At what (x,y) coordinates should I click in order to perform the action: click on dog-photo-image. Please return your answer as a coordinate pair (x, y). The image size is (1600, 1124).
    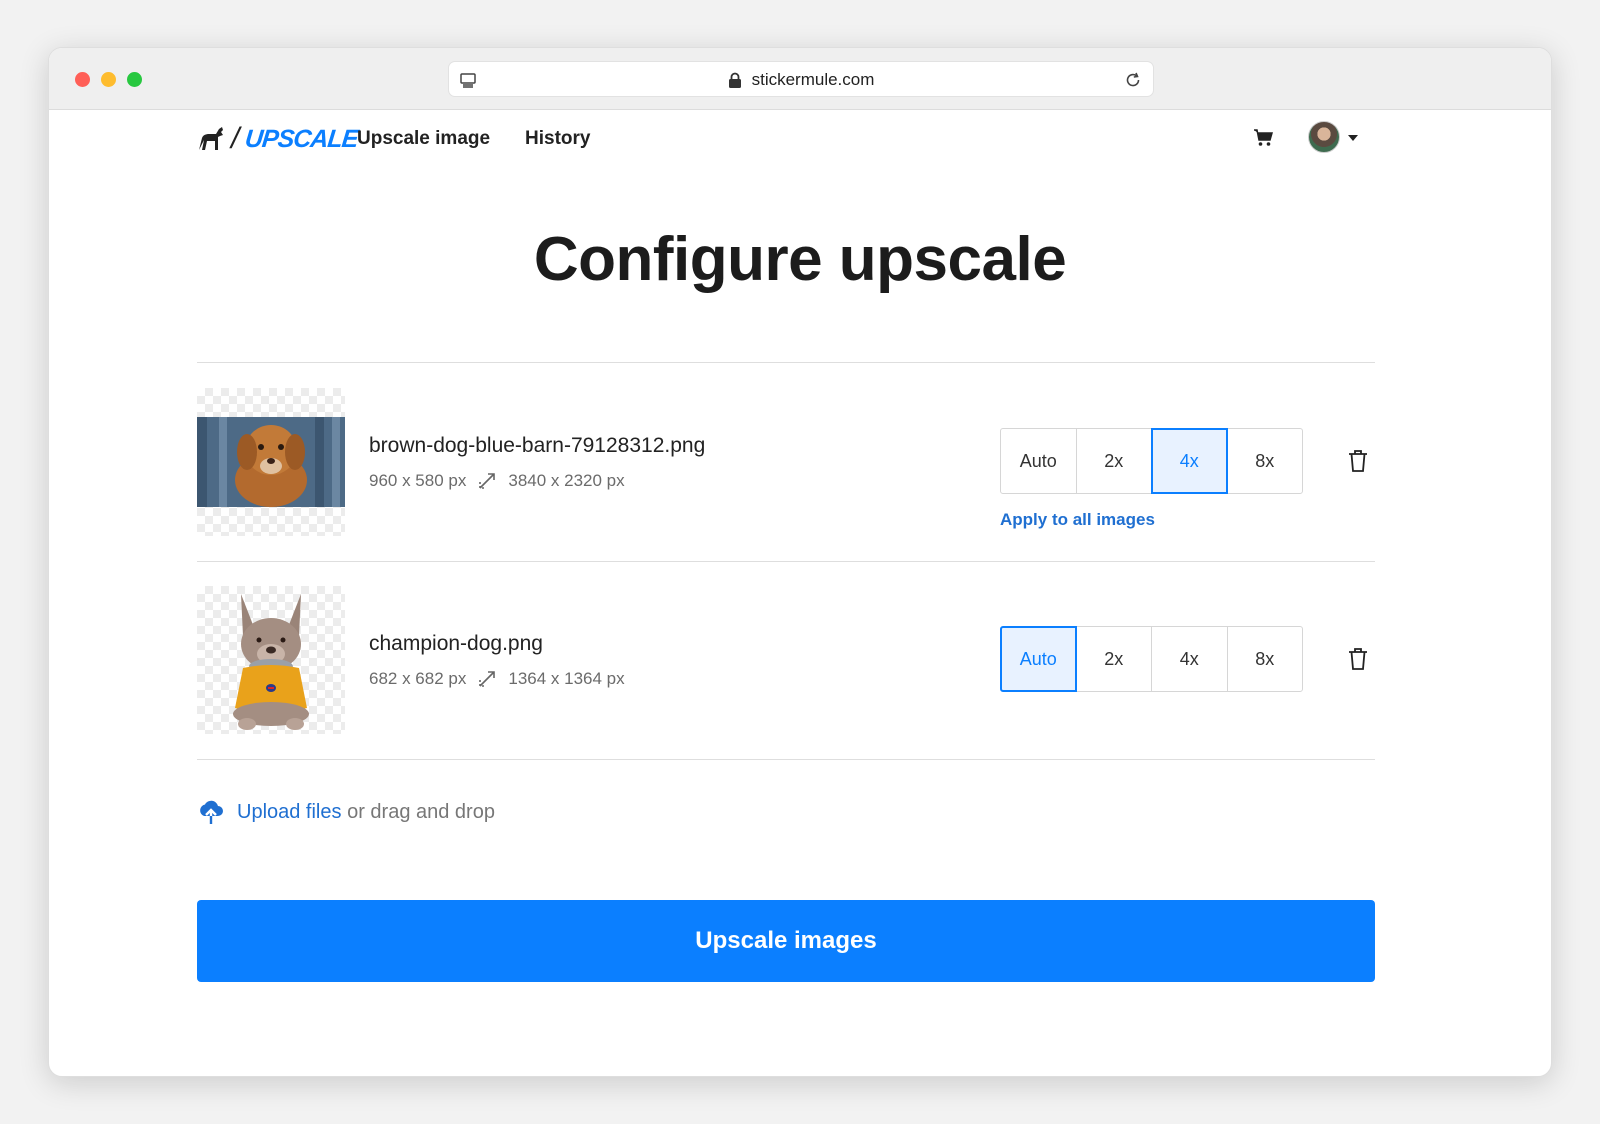
    Looking at the image, I should click on (271, 462).